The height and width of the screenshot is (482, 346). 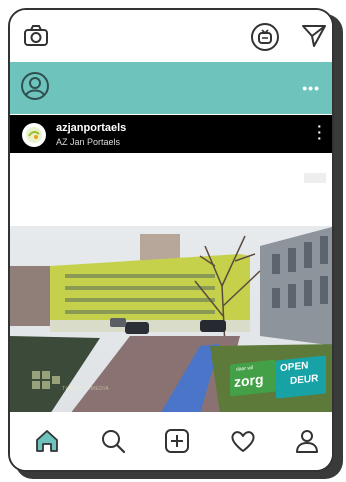 I want to click on badge-deur: DEUR, so click(x=304, y=380).